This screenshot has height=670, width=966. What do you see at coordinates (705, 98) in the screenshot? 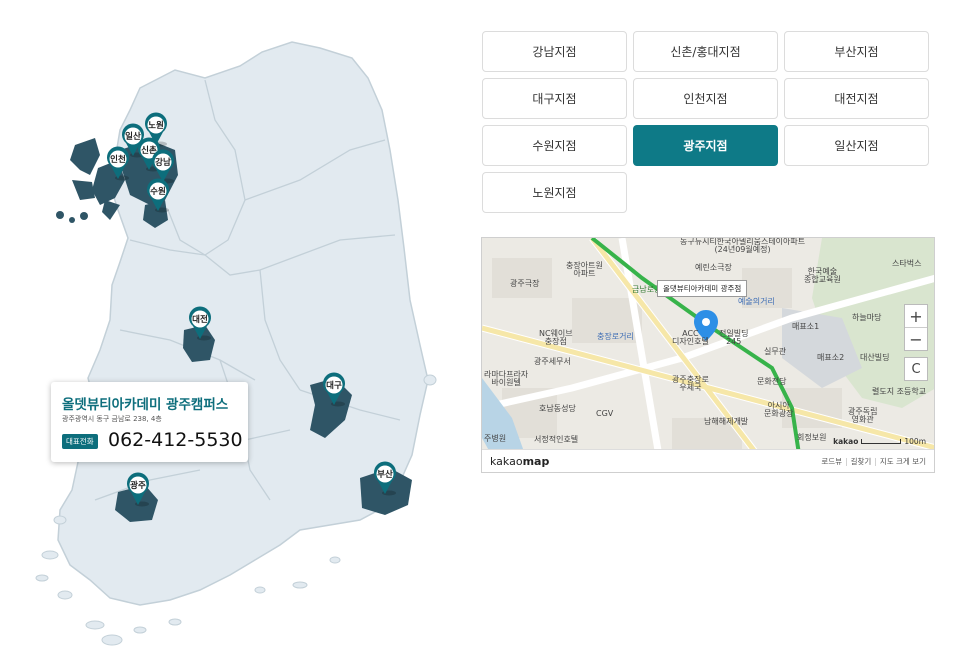
I see `branch-button: 인천지점` at bounding box center [705, 98].